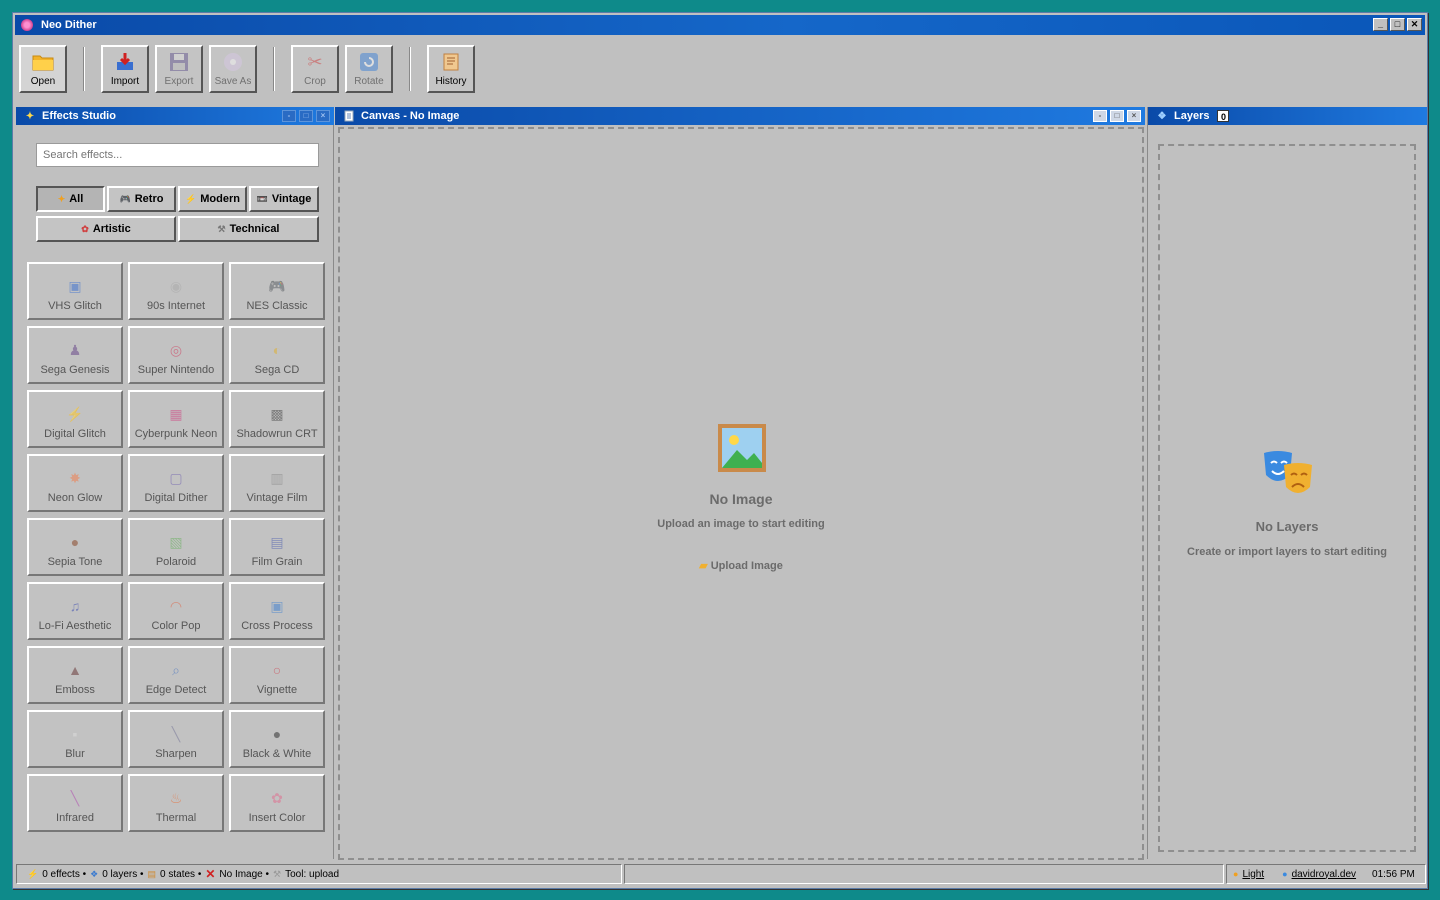  I want to click on category-all: ✦ All, so click(70, 199).